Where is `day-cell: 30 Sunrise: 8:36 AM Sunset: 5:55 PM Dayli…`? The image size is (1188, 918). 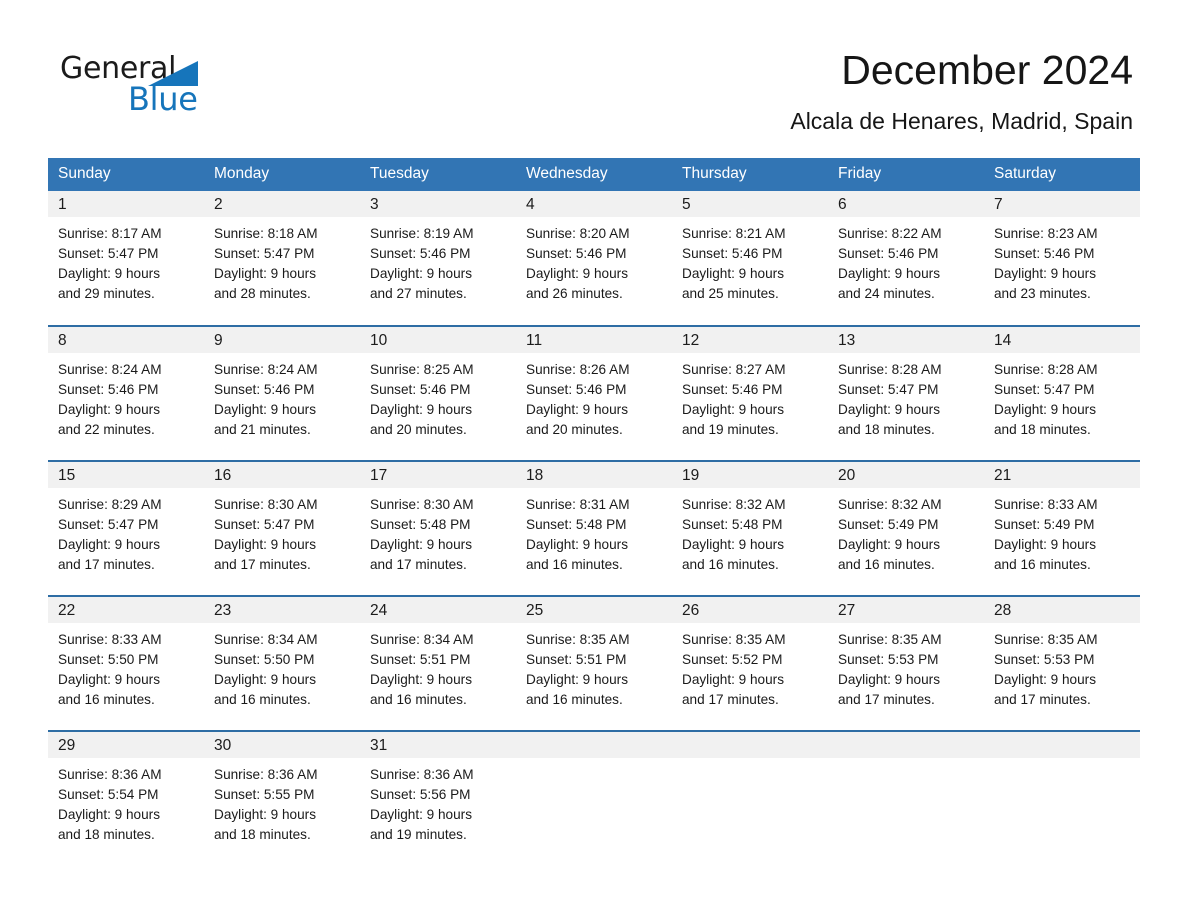
day-cell: 30 Sunrise: 8:36 AM Sunset: 5:55 PM Dayli… is located at coordinates (282, 791).